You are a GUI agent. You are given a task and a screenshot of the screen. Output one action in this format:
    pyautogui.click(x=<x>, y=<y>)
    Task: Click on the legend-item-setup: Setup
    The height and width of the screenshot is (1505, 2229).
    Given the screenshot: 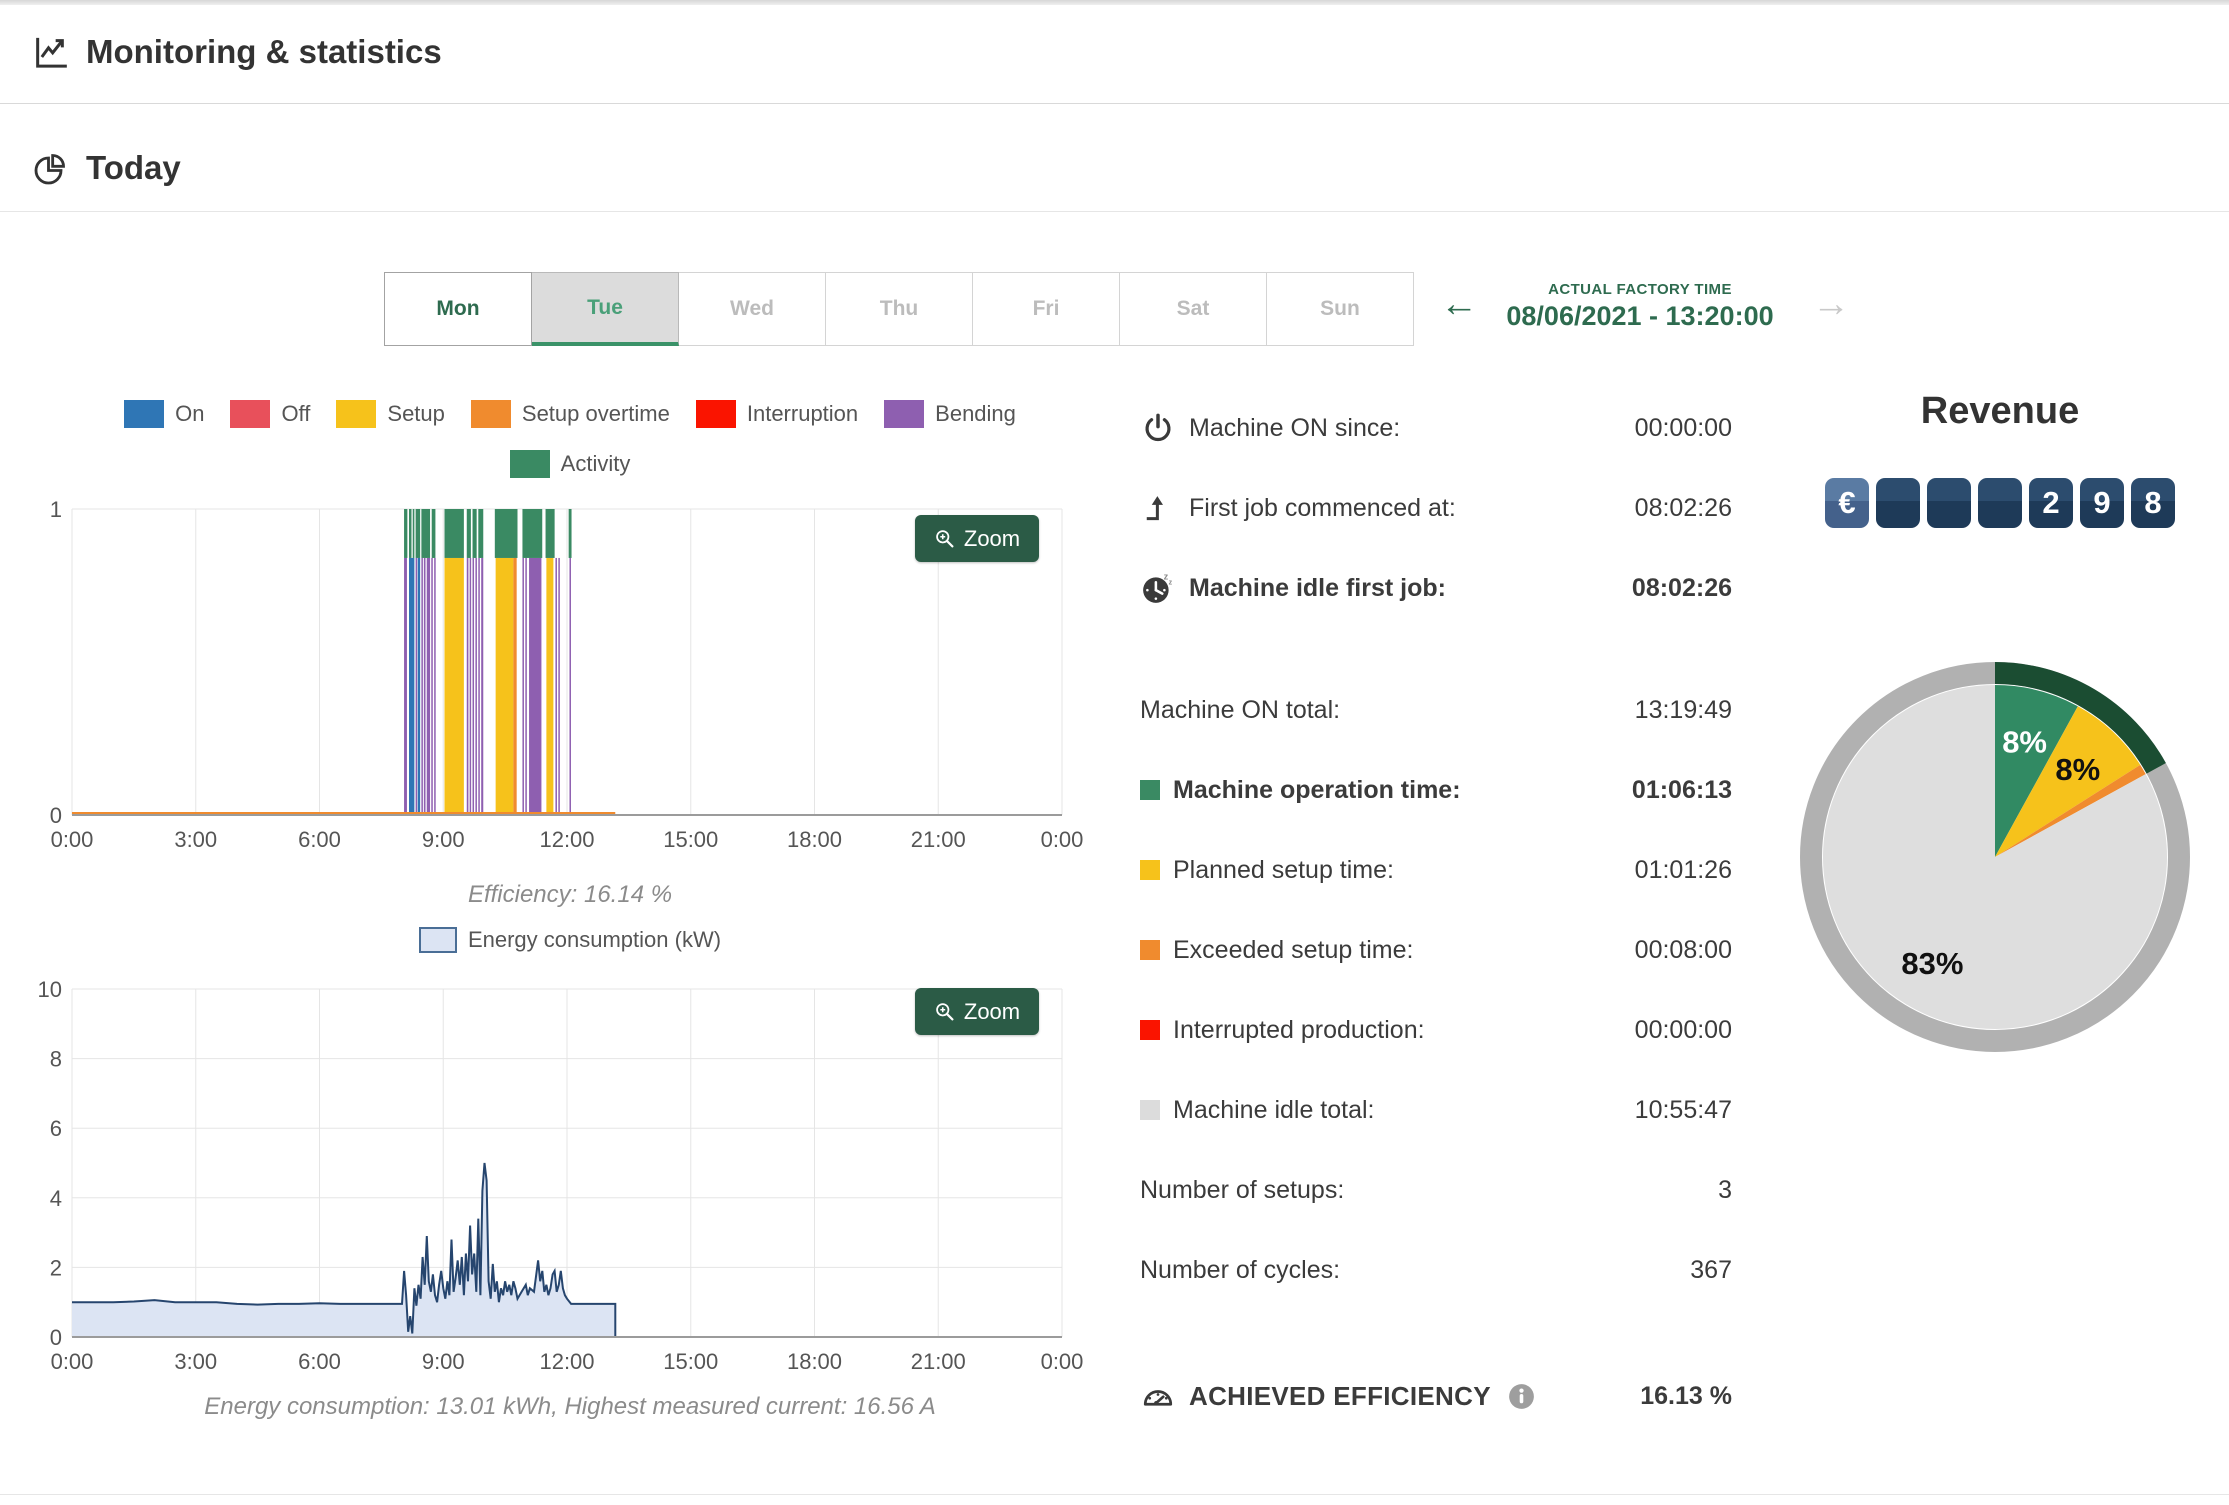 What is the action you would take?
    pyautogui.click(x=390, y=414)
    